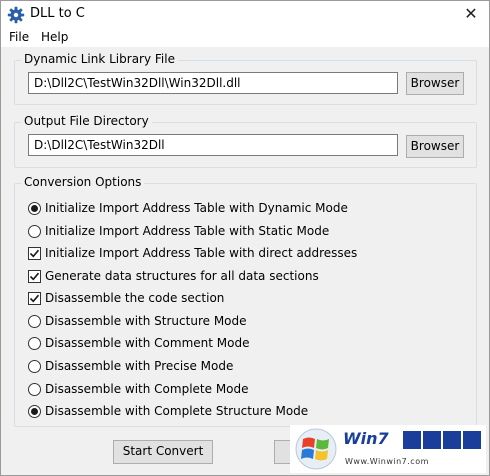 Image resolution: width=490 pixels, height=476 pixels. Describe the element at coordinates (177, 411) in the screenshot. I see `option-label: Disassemble with Complete Structure Mode` at that location.